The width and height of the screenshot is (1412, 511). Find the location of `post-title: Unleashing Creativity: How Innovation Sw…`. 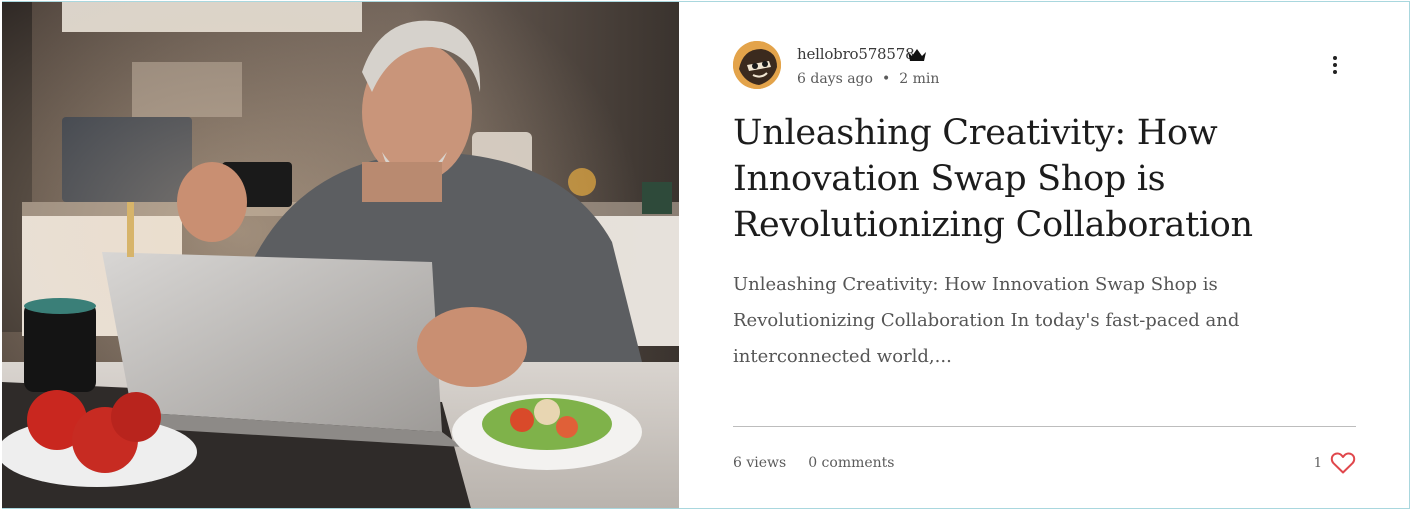

post-title: Unleashing Creativity: How Innovation Sw… is located at coordinates (1044, 179).